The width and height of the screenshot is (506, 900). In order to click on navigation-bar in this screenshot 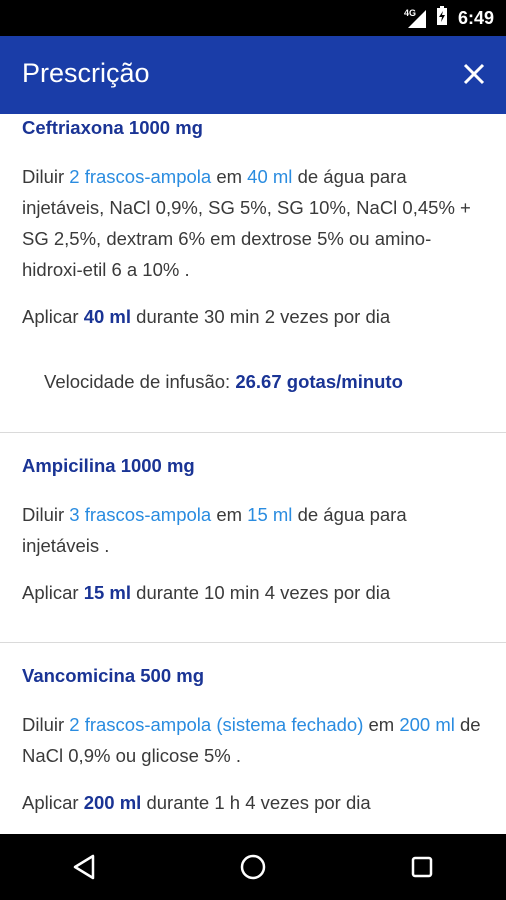, I will do `click(253, 867)`.